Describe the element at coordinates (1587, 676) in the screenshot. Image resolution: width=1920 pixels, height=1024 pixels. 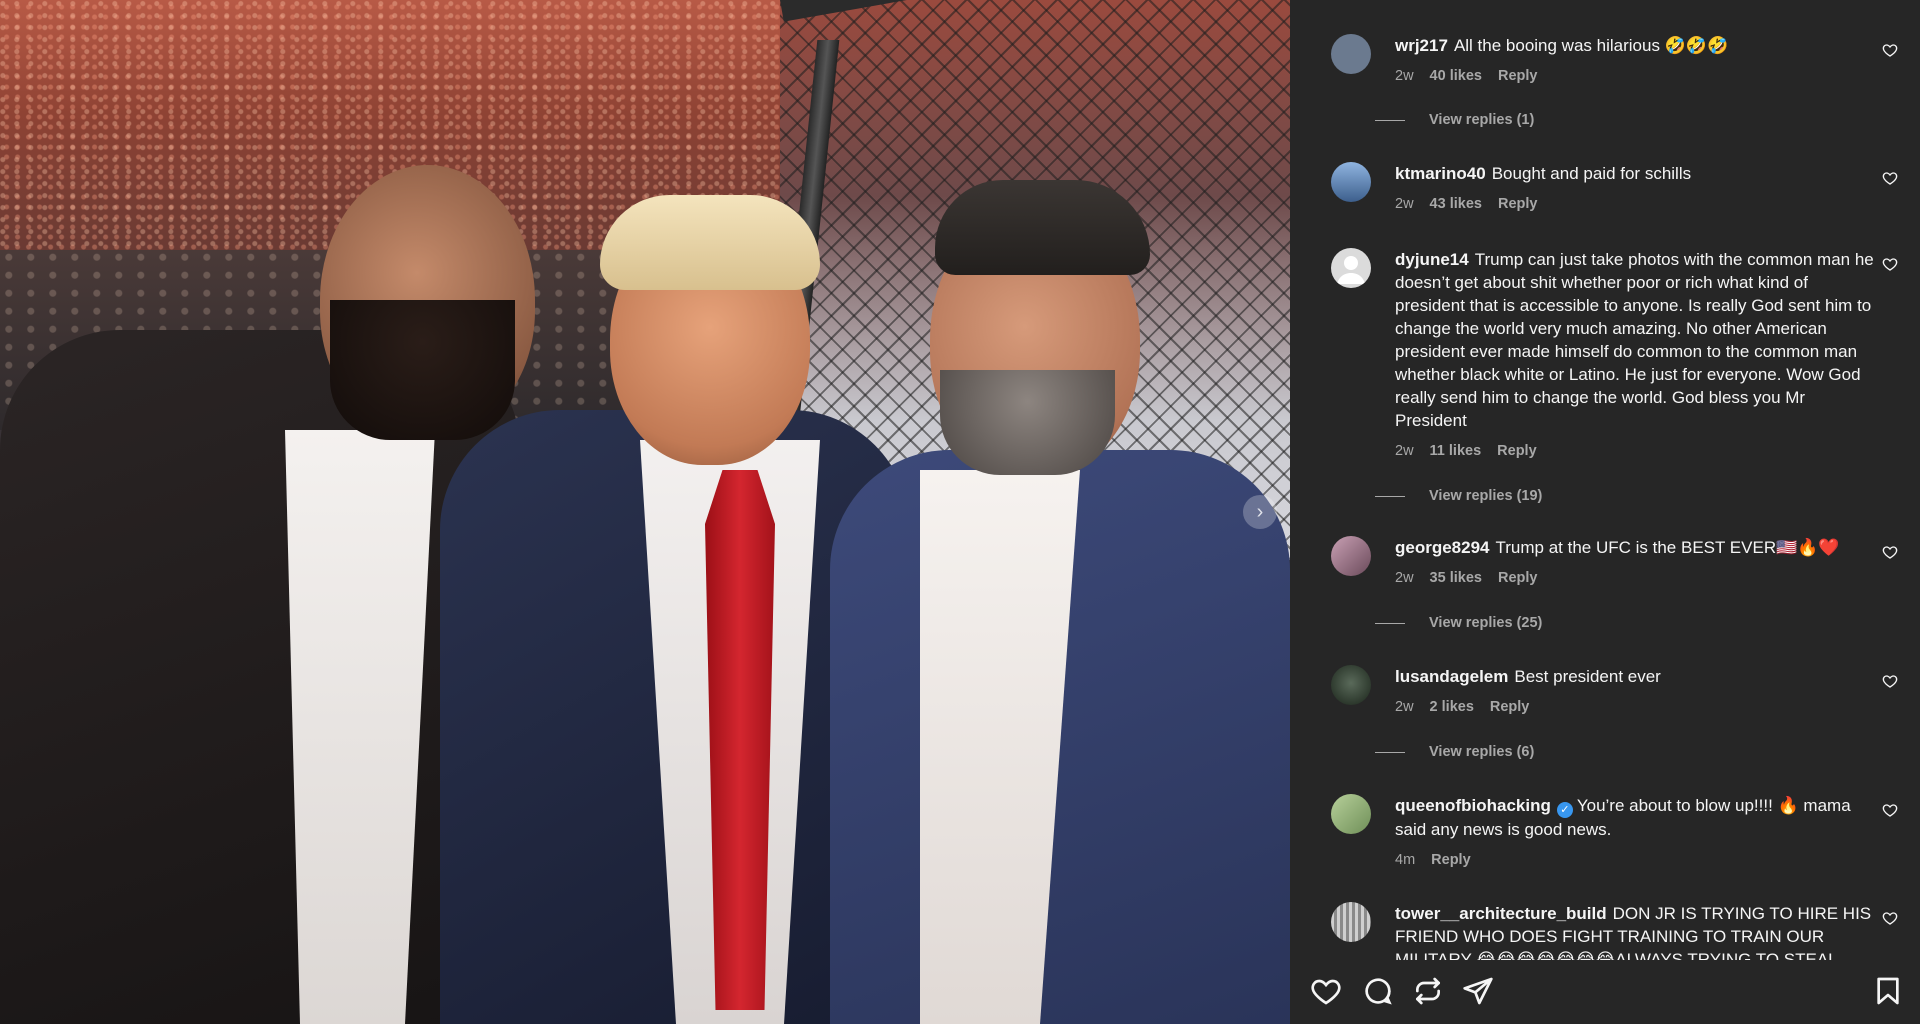
I see `comment-body: Best president ever` at that location.